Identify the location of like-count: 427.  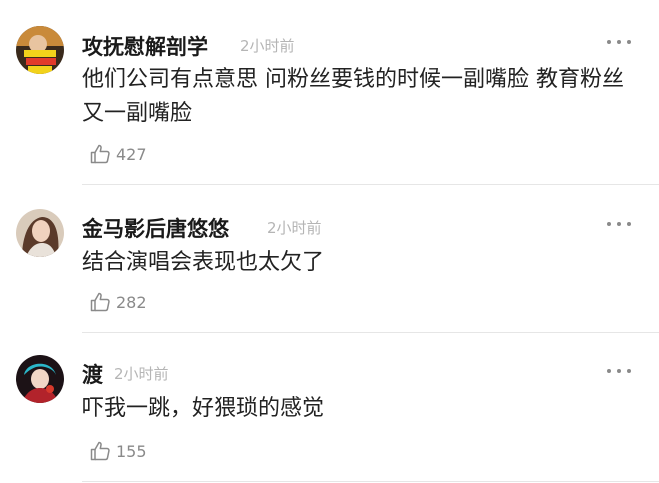
(131, 154).